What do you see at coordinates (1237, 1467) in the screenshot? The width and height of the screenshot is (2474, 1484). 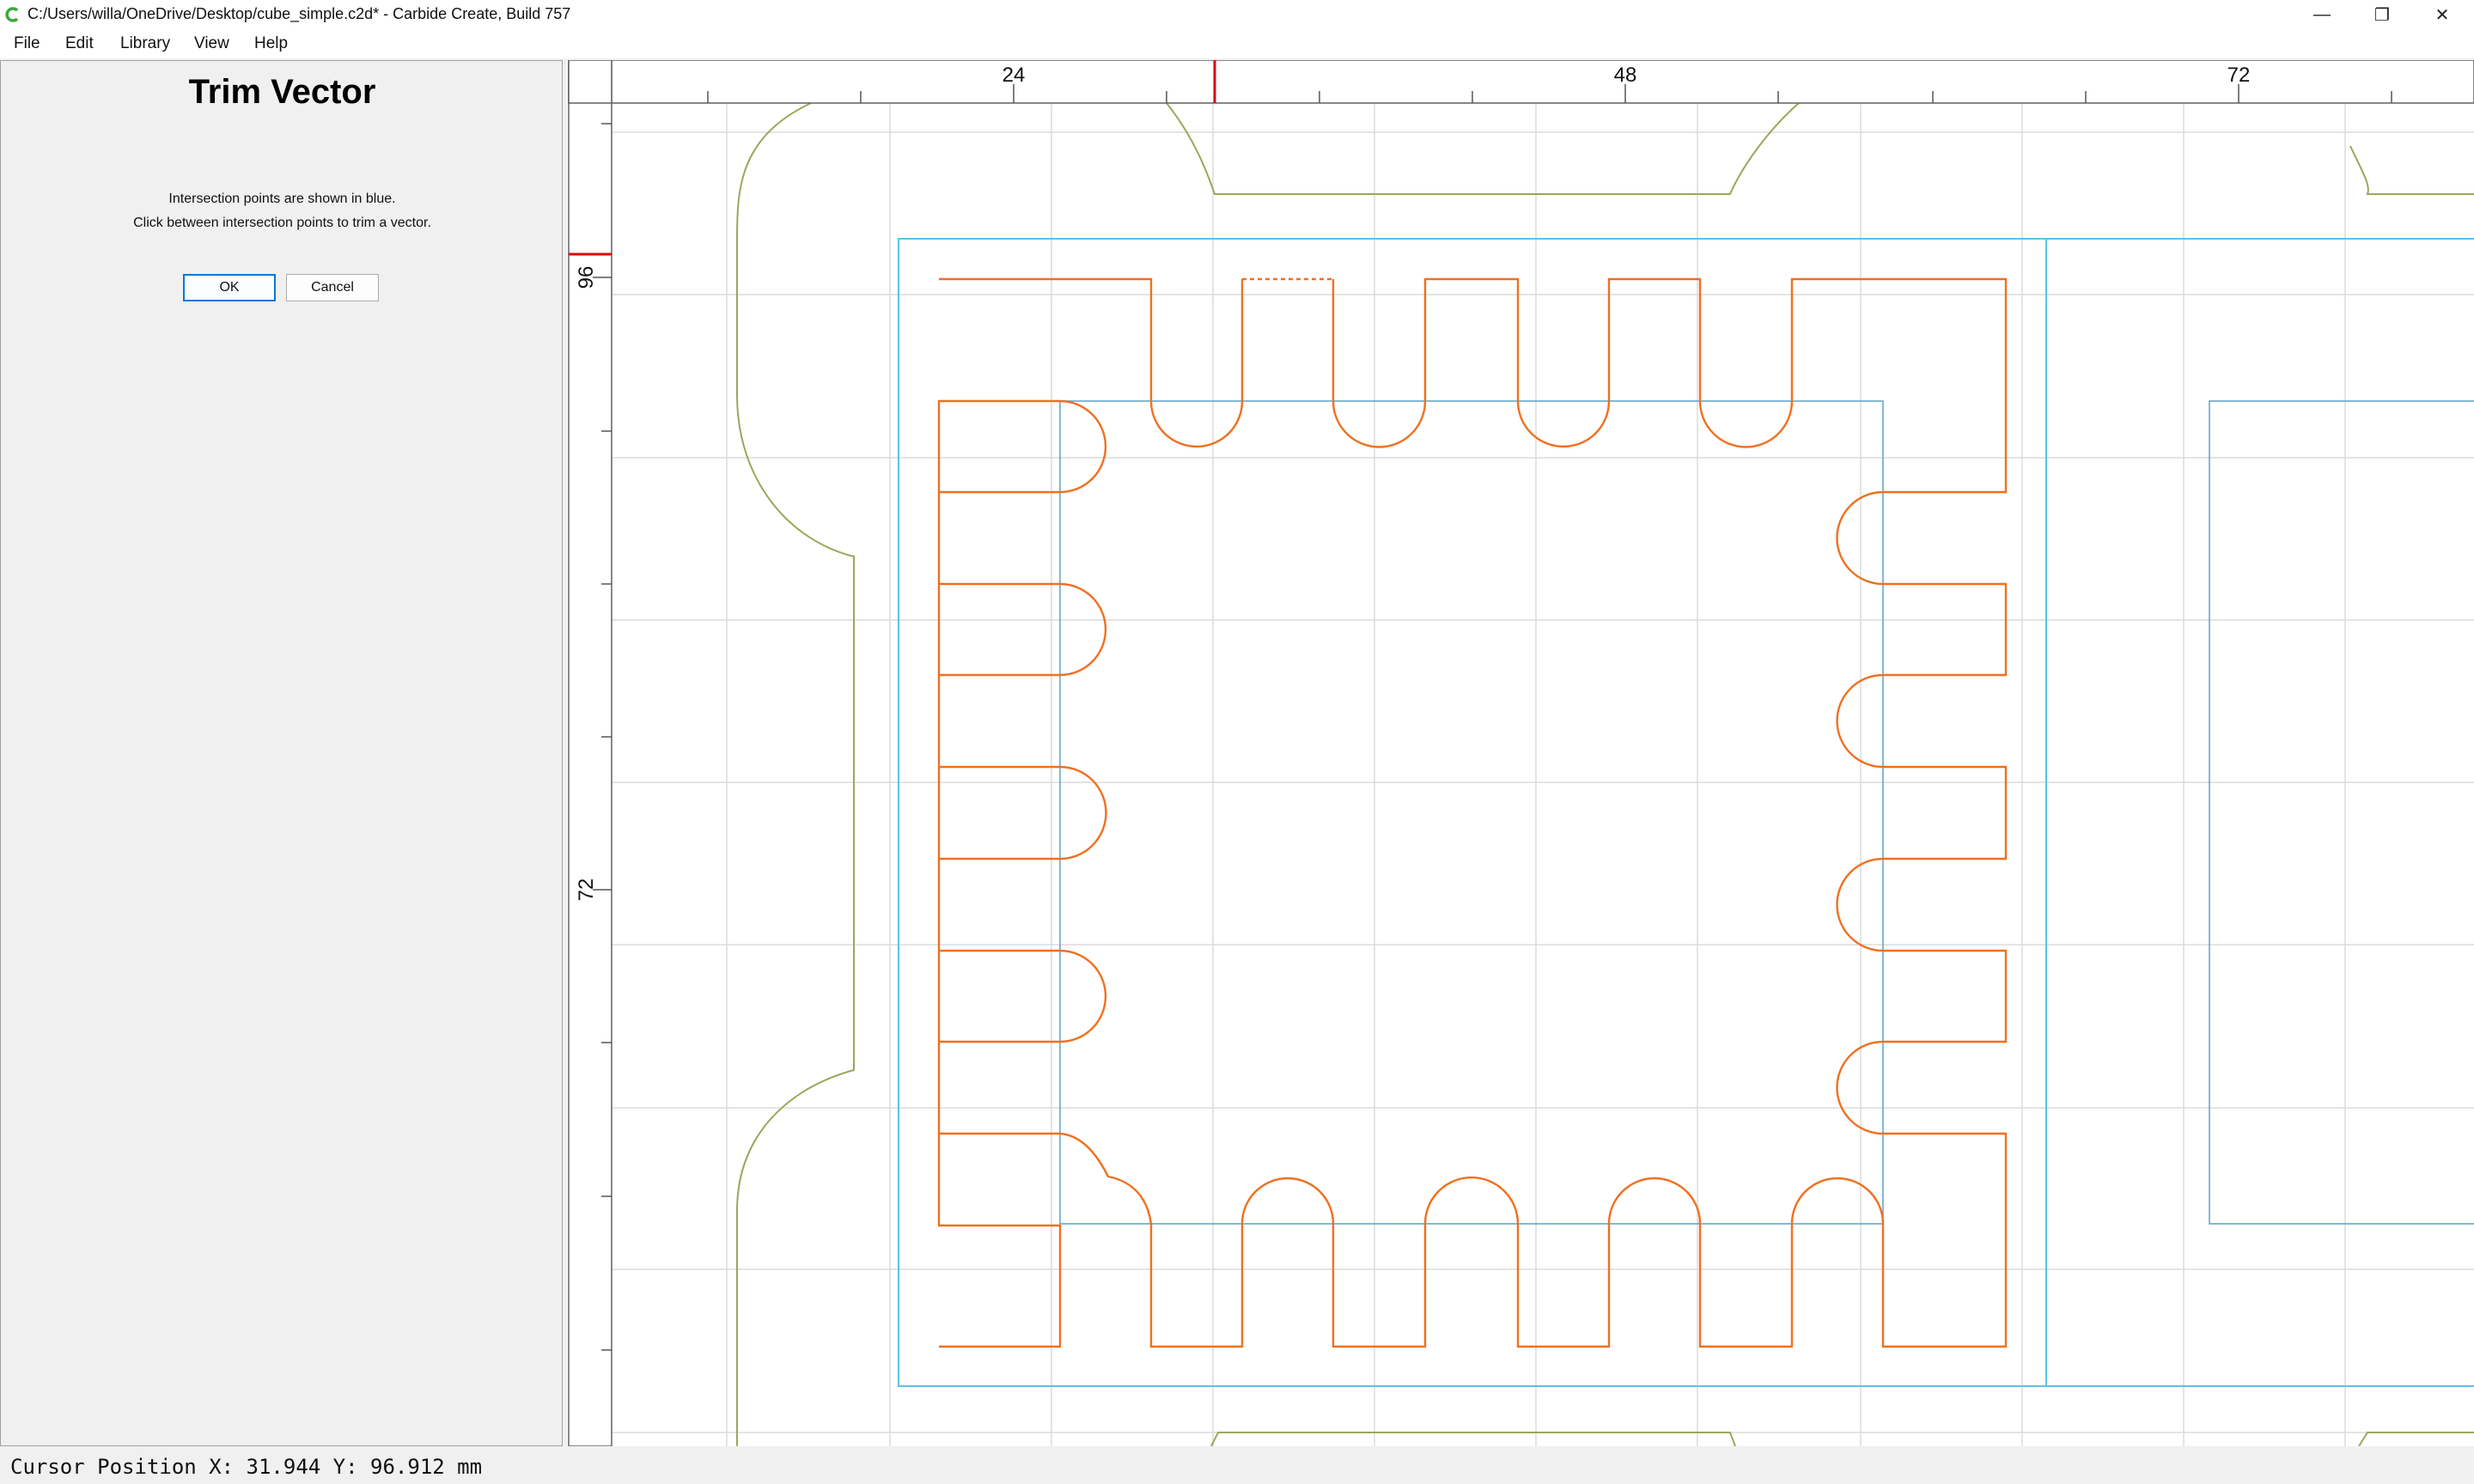 I see `status-bar: Cursor Position X: 31.944 Y: 96.912 mm` at bounding box center [1237, 1467].